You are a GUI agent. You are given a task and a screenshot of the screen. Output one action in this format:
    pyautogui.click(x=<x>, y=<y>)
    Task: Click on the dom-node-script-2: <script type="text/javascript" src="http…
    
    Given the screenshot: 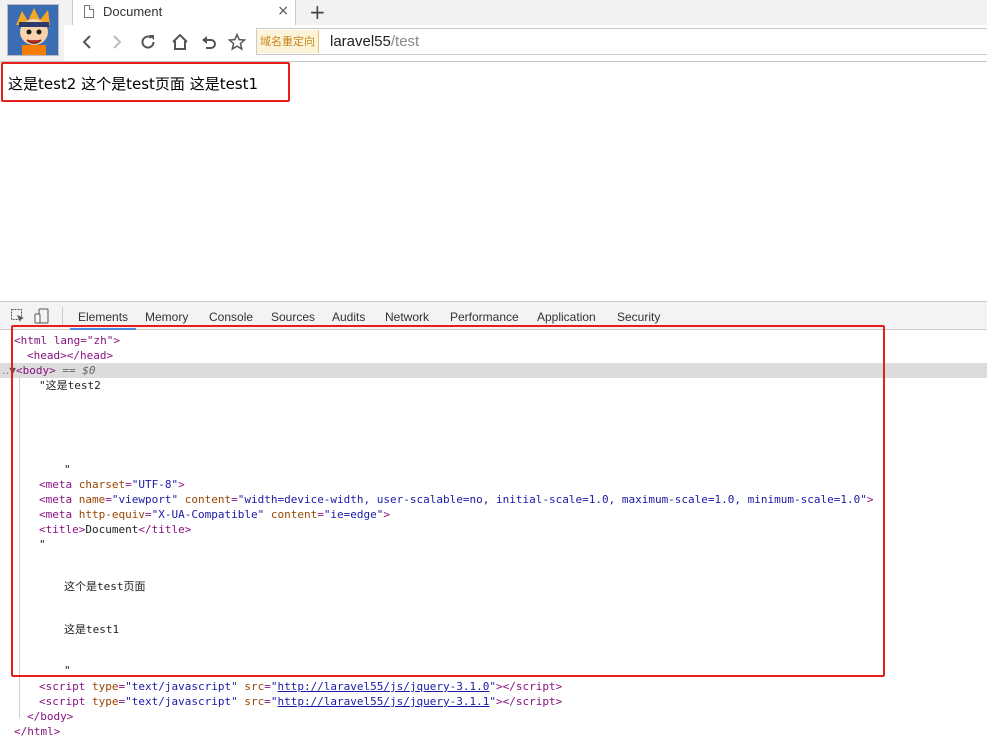 What is the action you would take?
    pyautogui.click(x=300, y=701)
    